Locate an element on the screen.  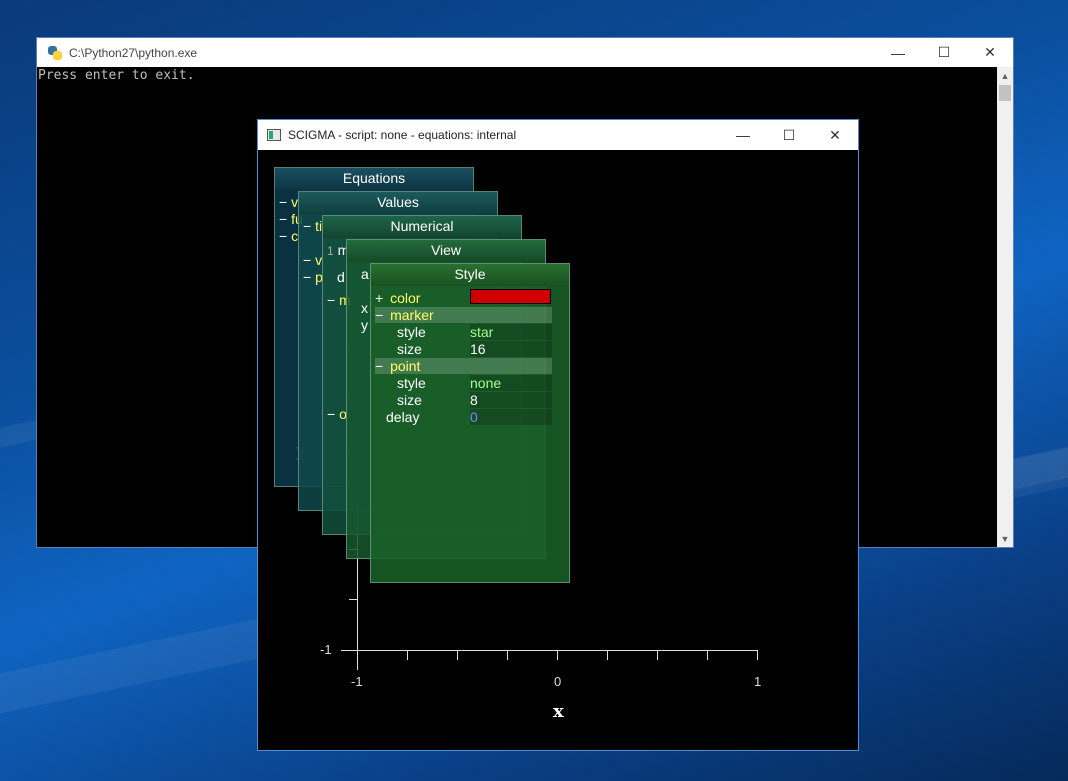
point-size-label: size is located at coordinates (409, 400).